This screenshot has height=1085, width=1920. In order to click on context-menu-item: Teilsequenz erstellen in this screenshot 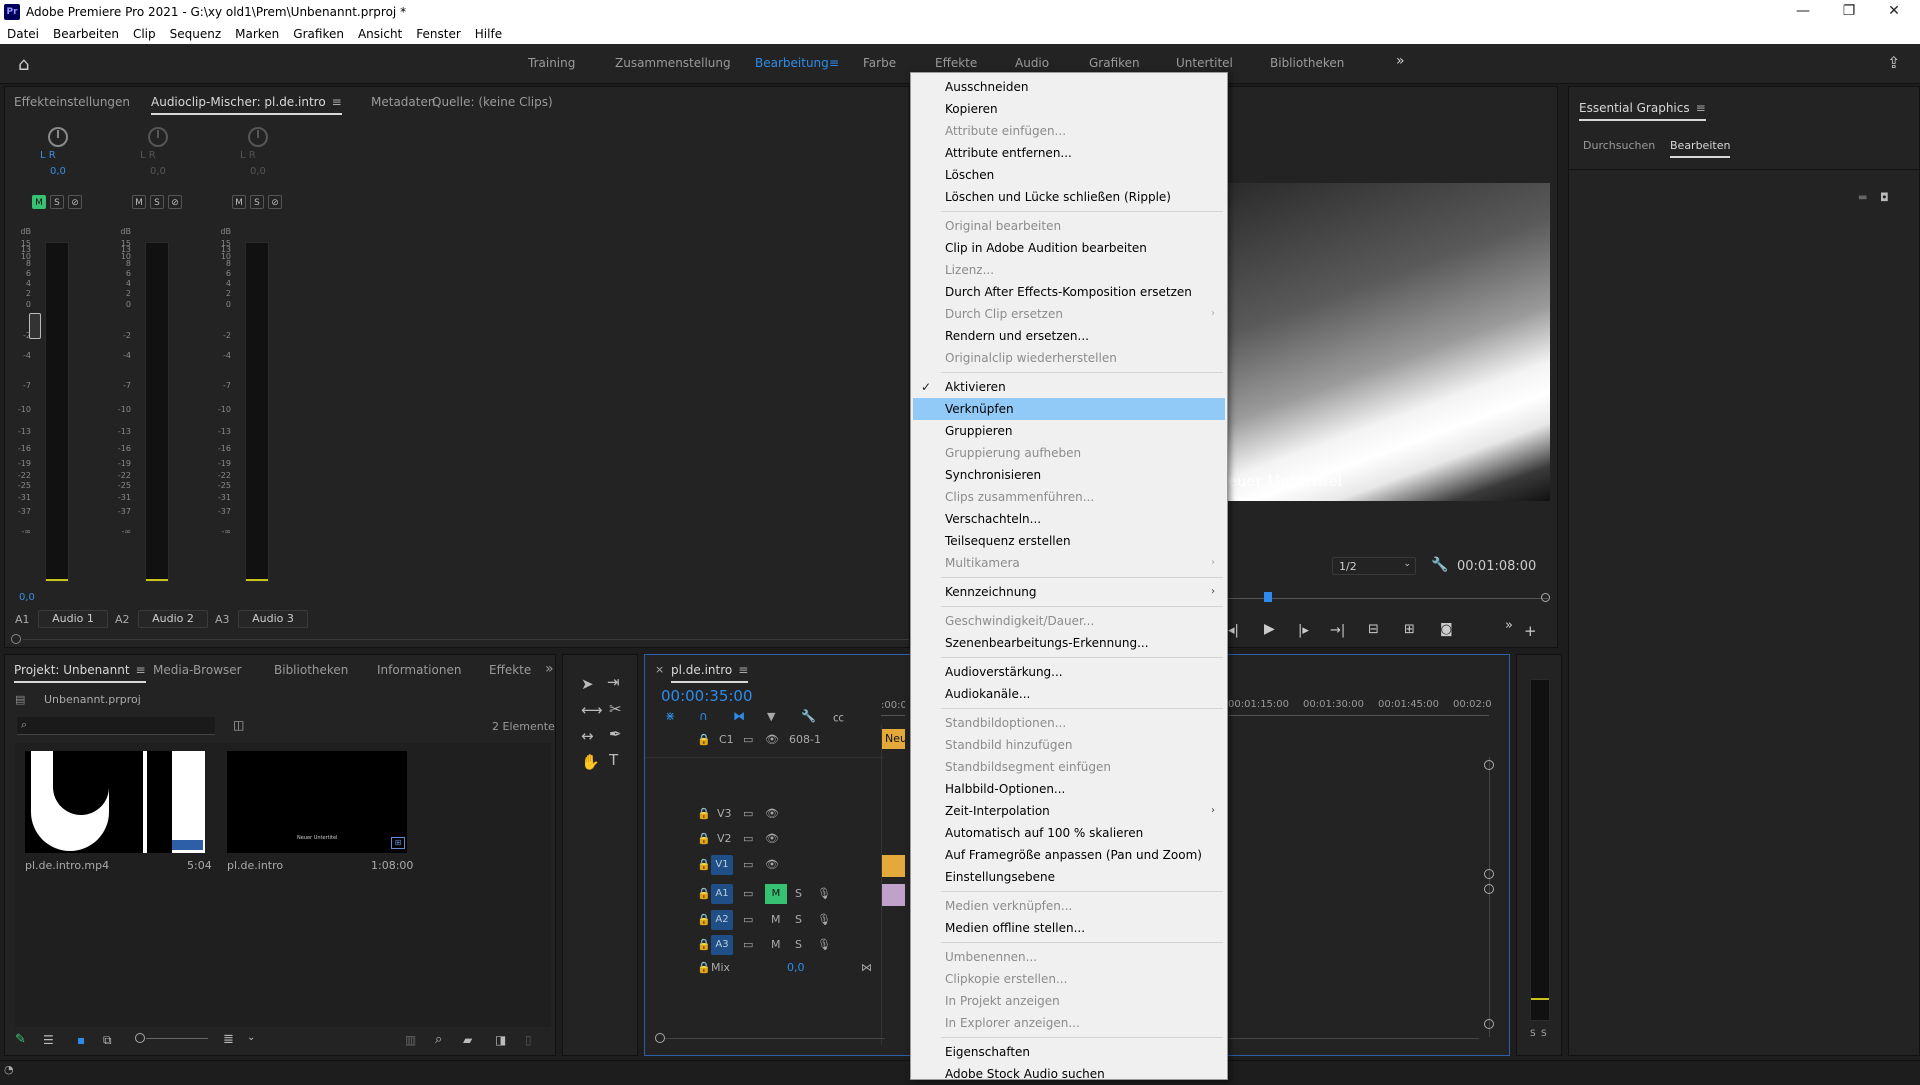, I will do `click(1008, 541)`.